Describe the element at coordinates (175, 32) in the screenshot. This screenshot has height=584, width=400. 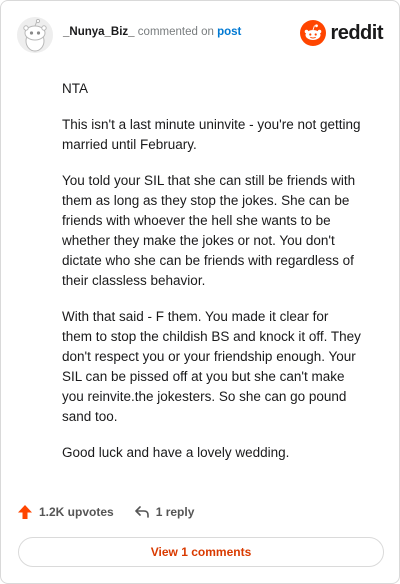
I see `commented-on-text: commented on` at that location.